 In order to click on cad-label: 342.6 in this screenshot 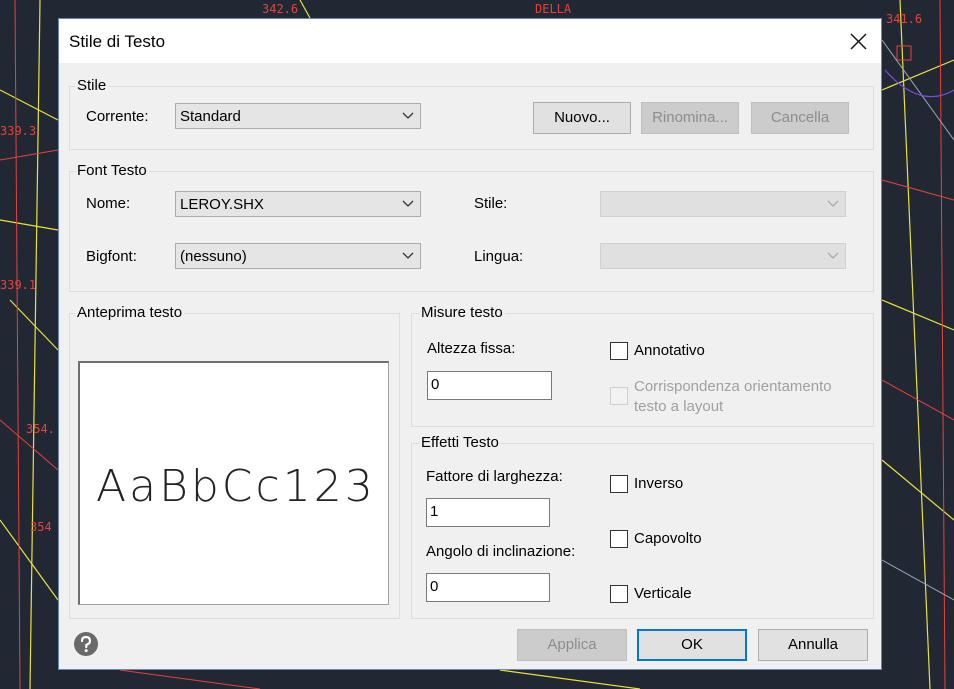, I will do `click(280, 9)`.